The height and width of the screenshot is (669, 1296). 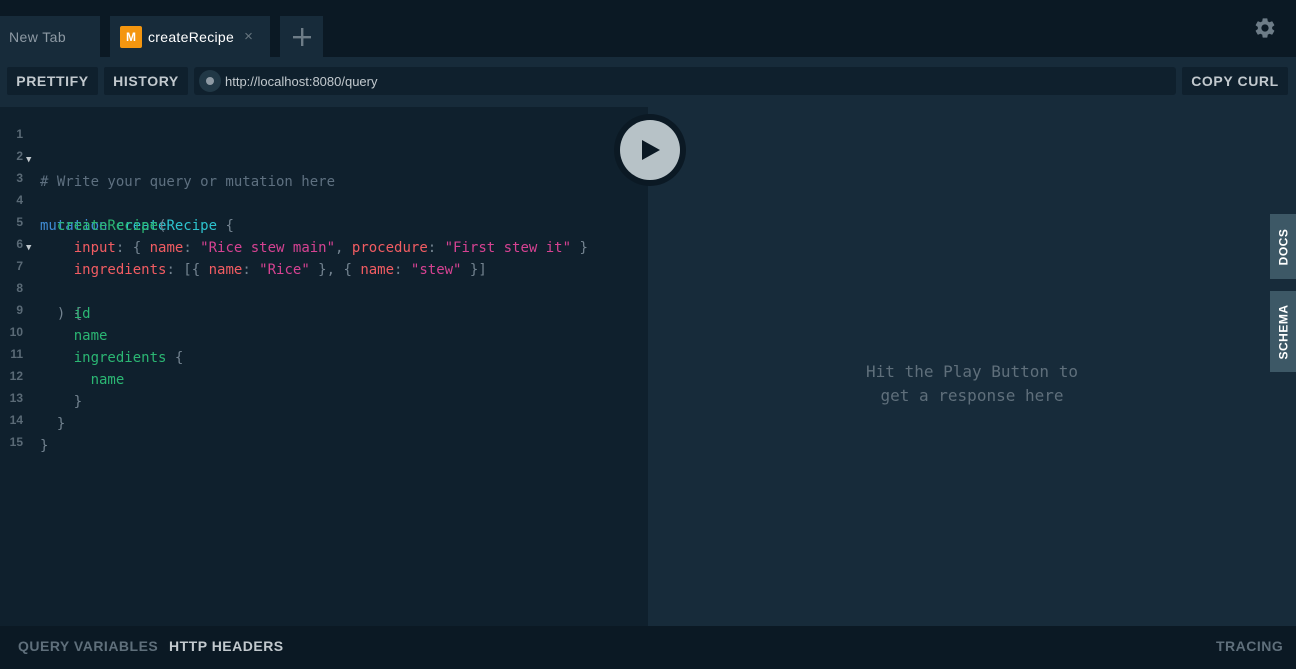 I want to click on close-icon: ×, so click(x=248, y=36).